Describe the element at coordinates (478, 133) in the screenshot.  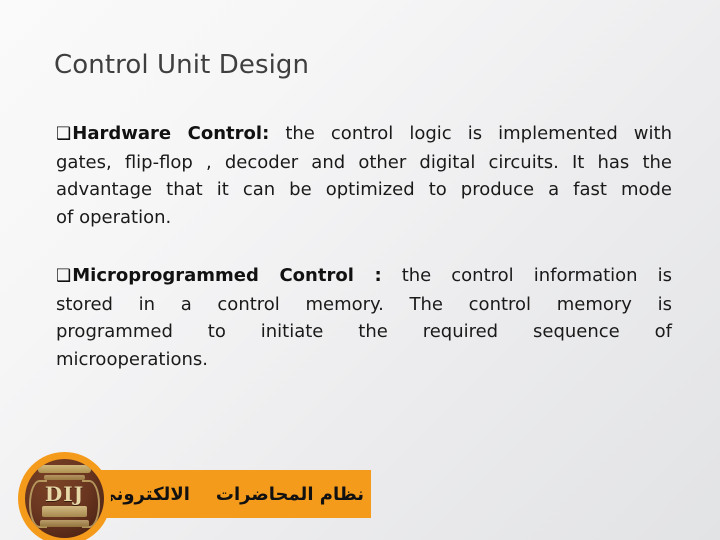
I see `bullet-line-text: the control logic is implemented with` at that location.